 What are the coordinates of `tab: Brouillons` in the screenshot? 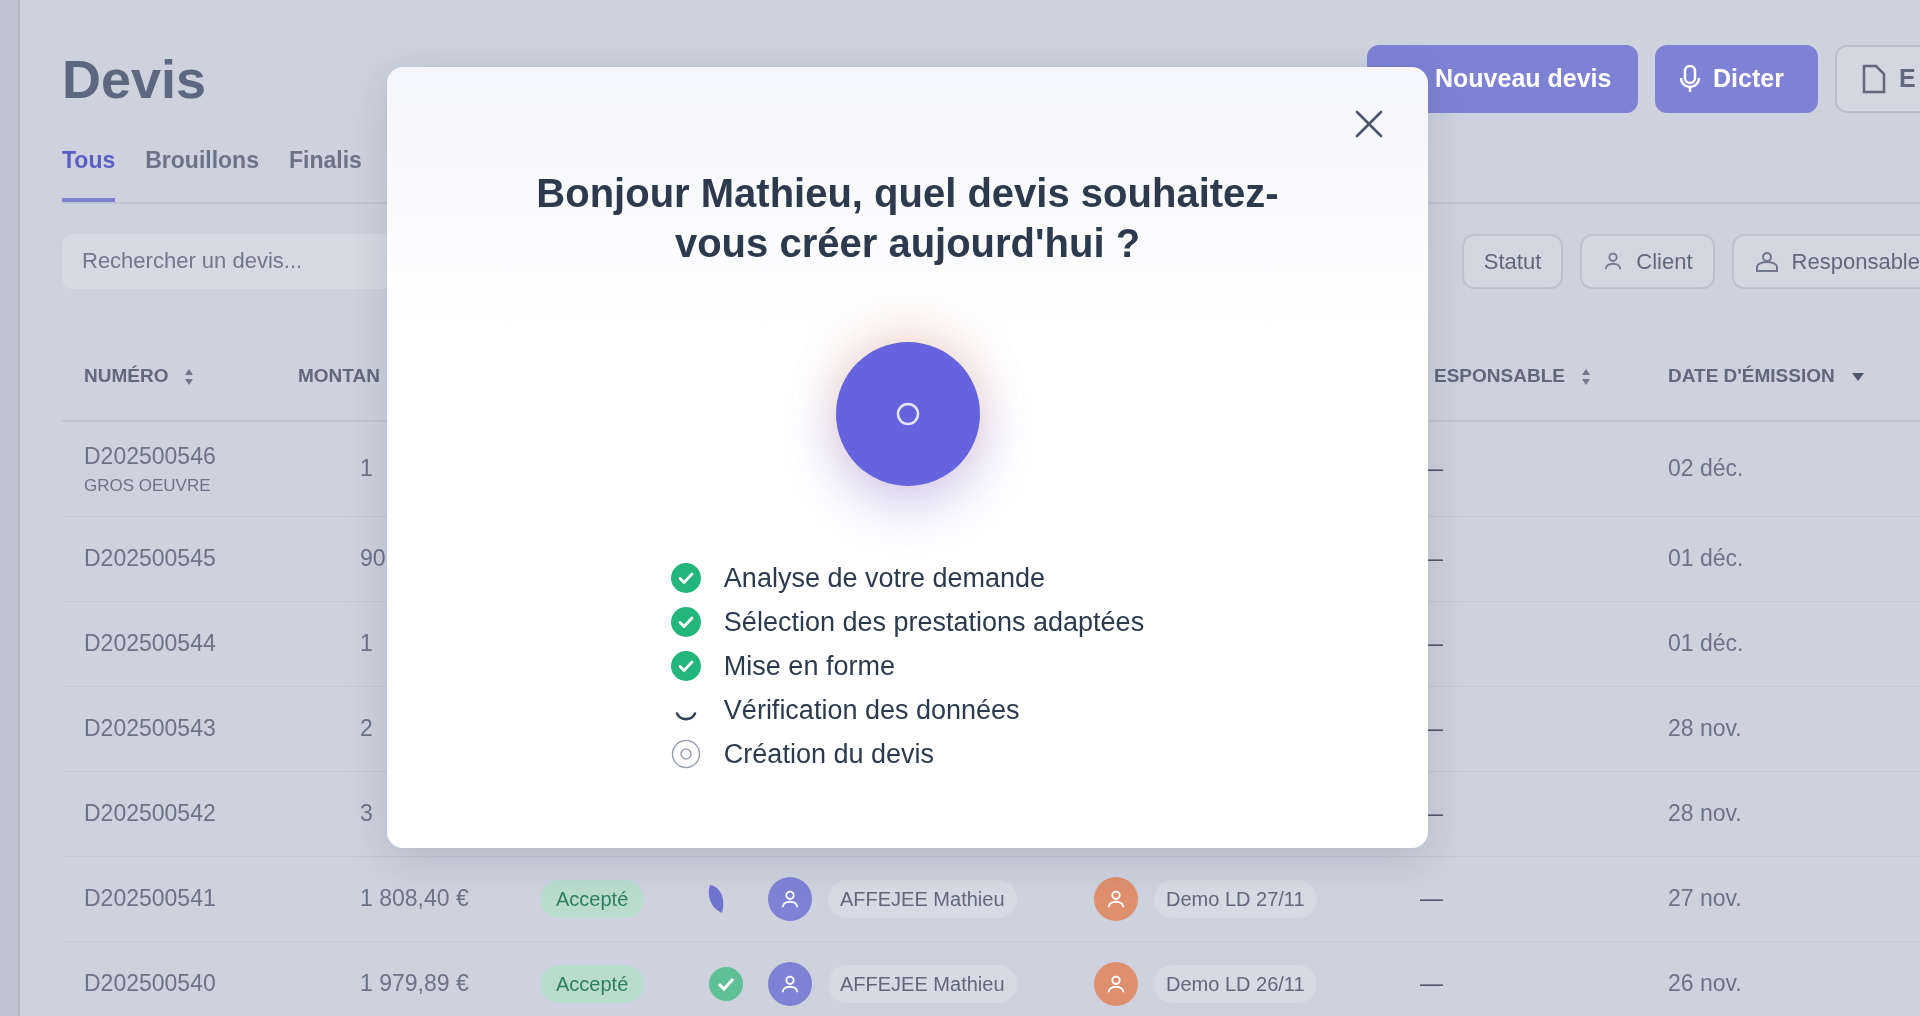 It's located at (202, 172).